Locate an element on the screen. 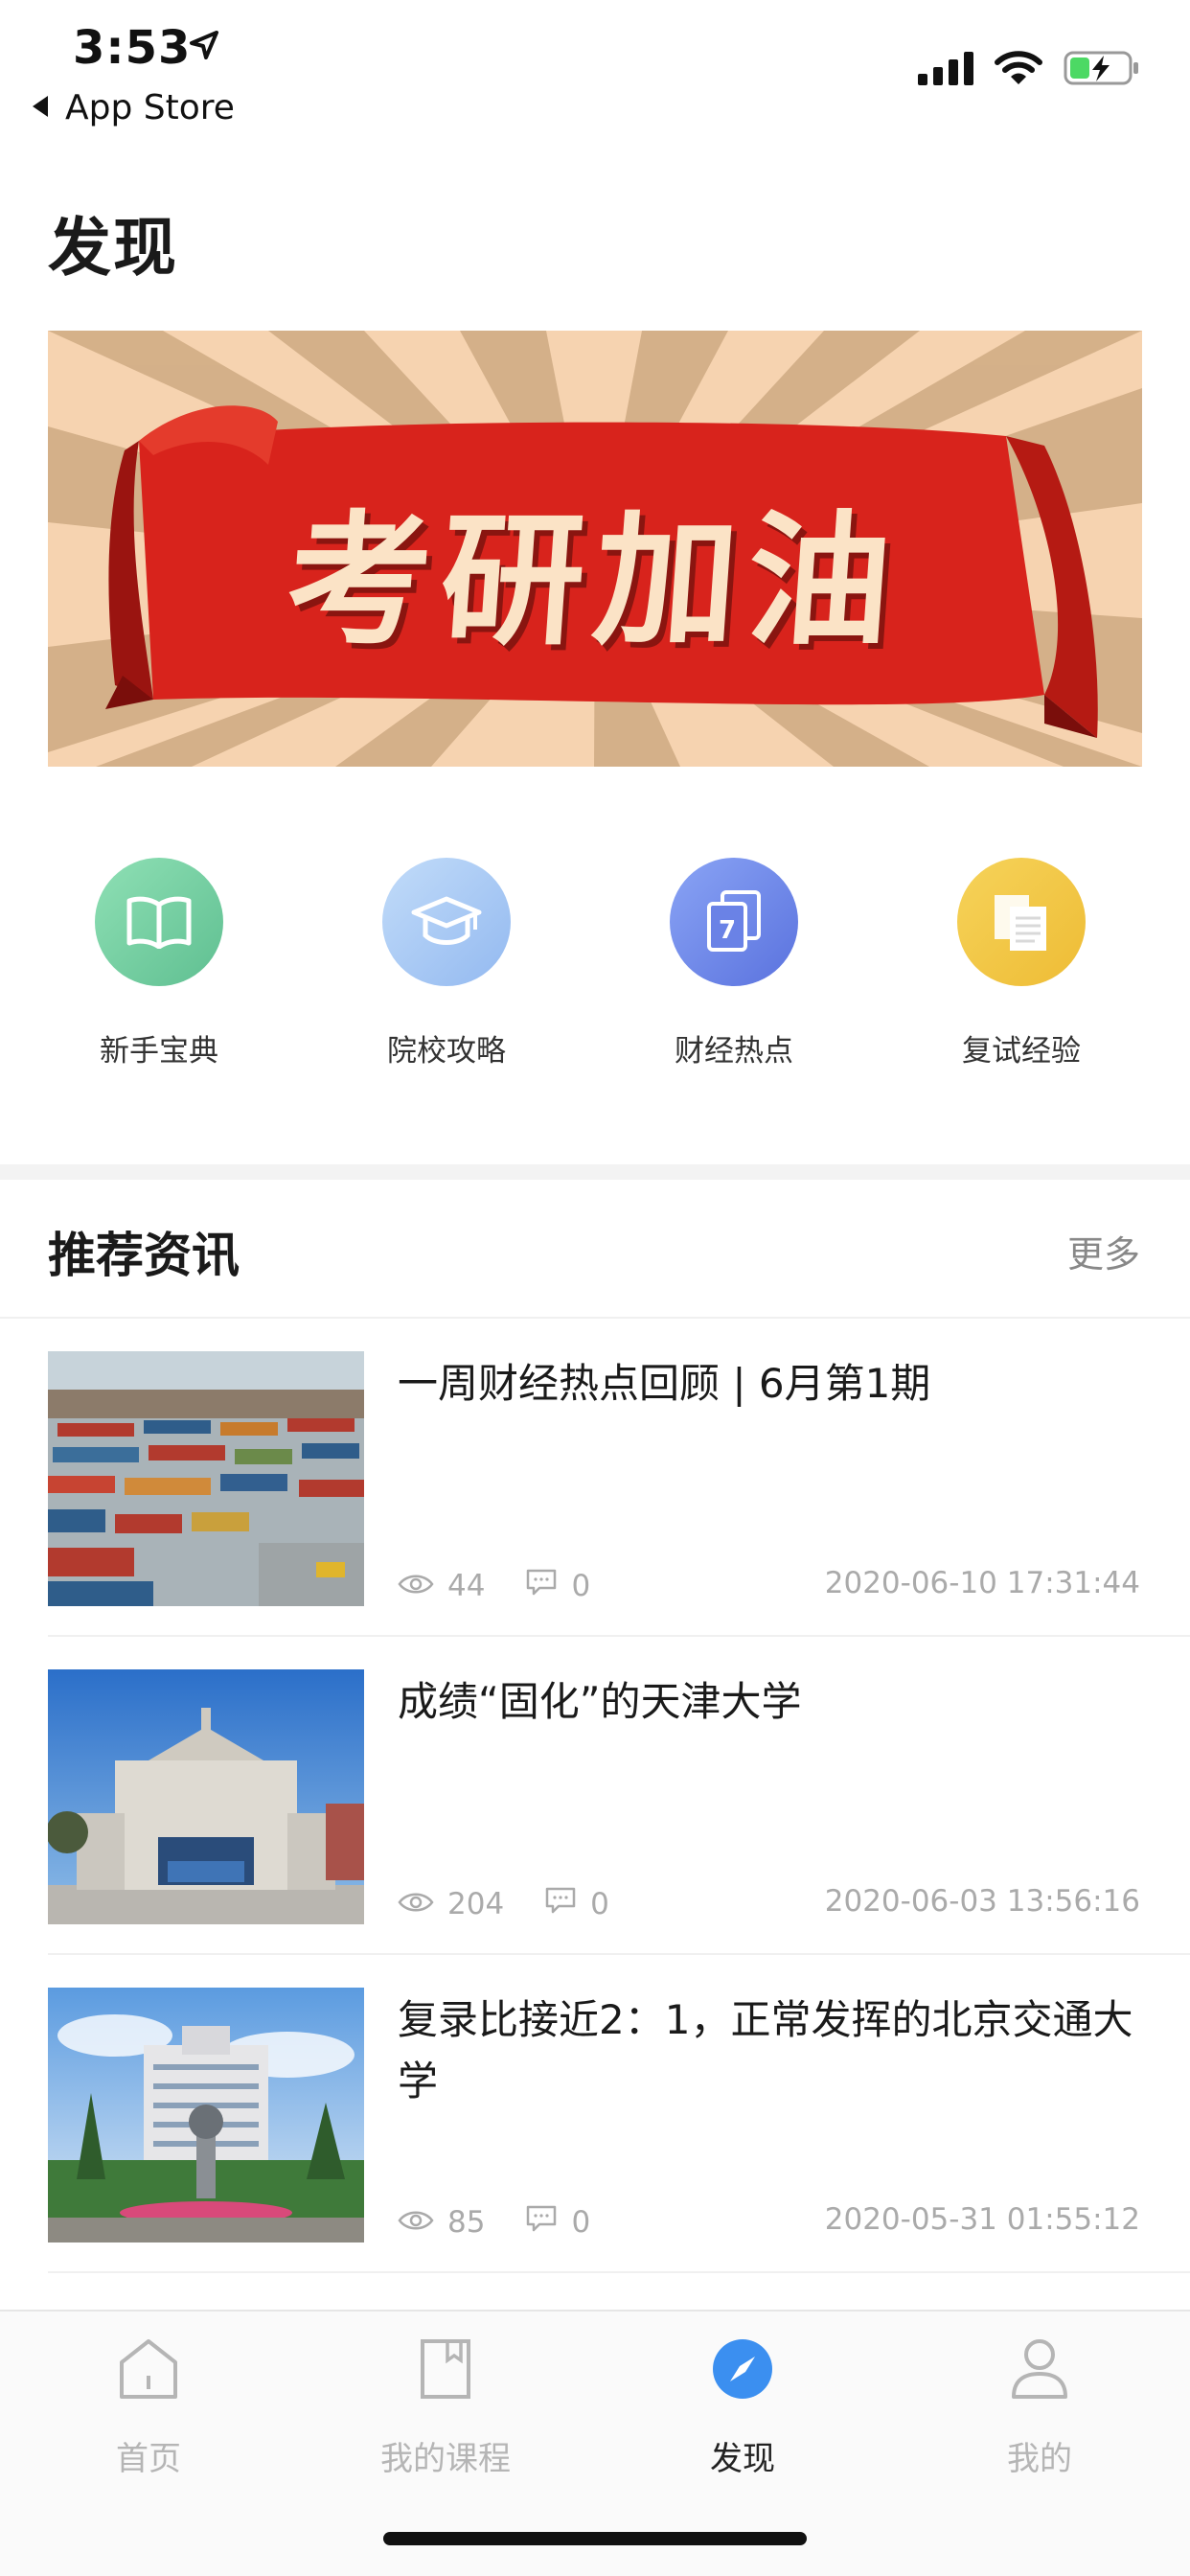 The height and width of the screenshot is (2576, 1190). back-to-app-store: App Store is located at coordinates (134, 107).